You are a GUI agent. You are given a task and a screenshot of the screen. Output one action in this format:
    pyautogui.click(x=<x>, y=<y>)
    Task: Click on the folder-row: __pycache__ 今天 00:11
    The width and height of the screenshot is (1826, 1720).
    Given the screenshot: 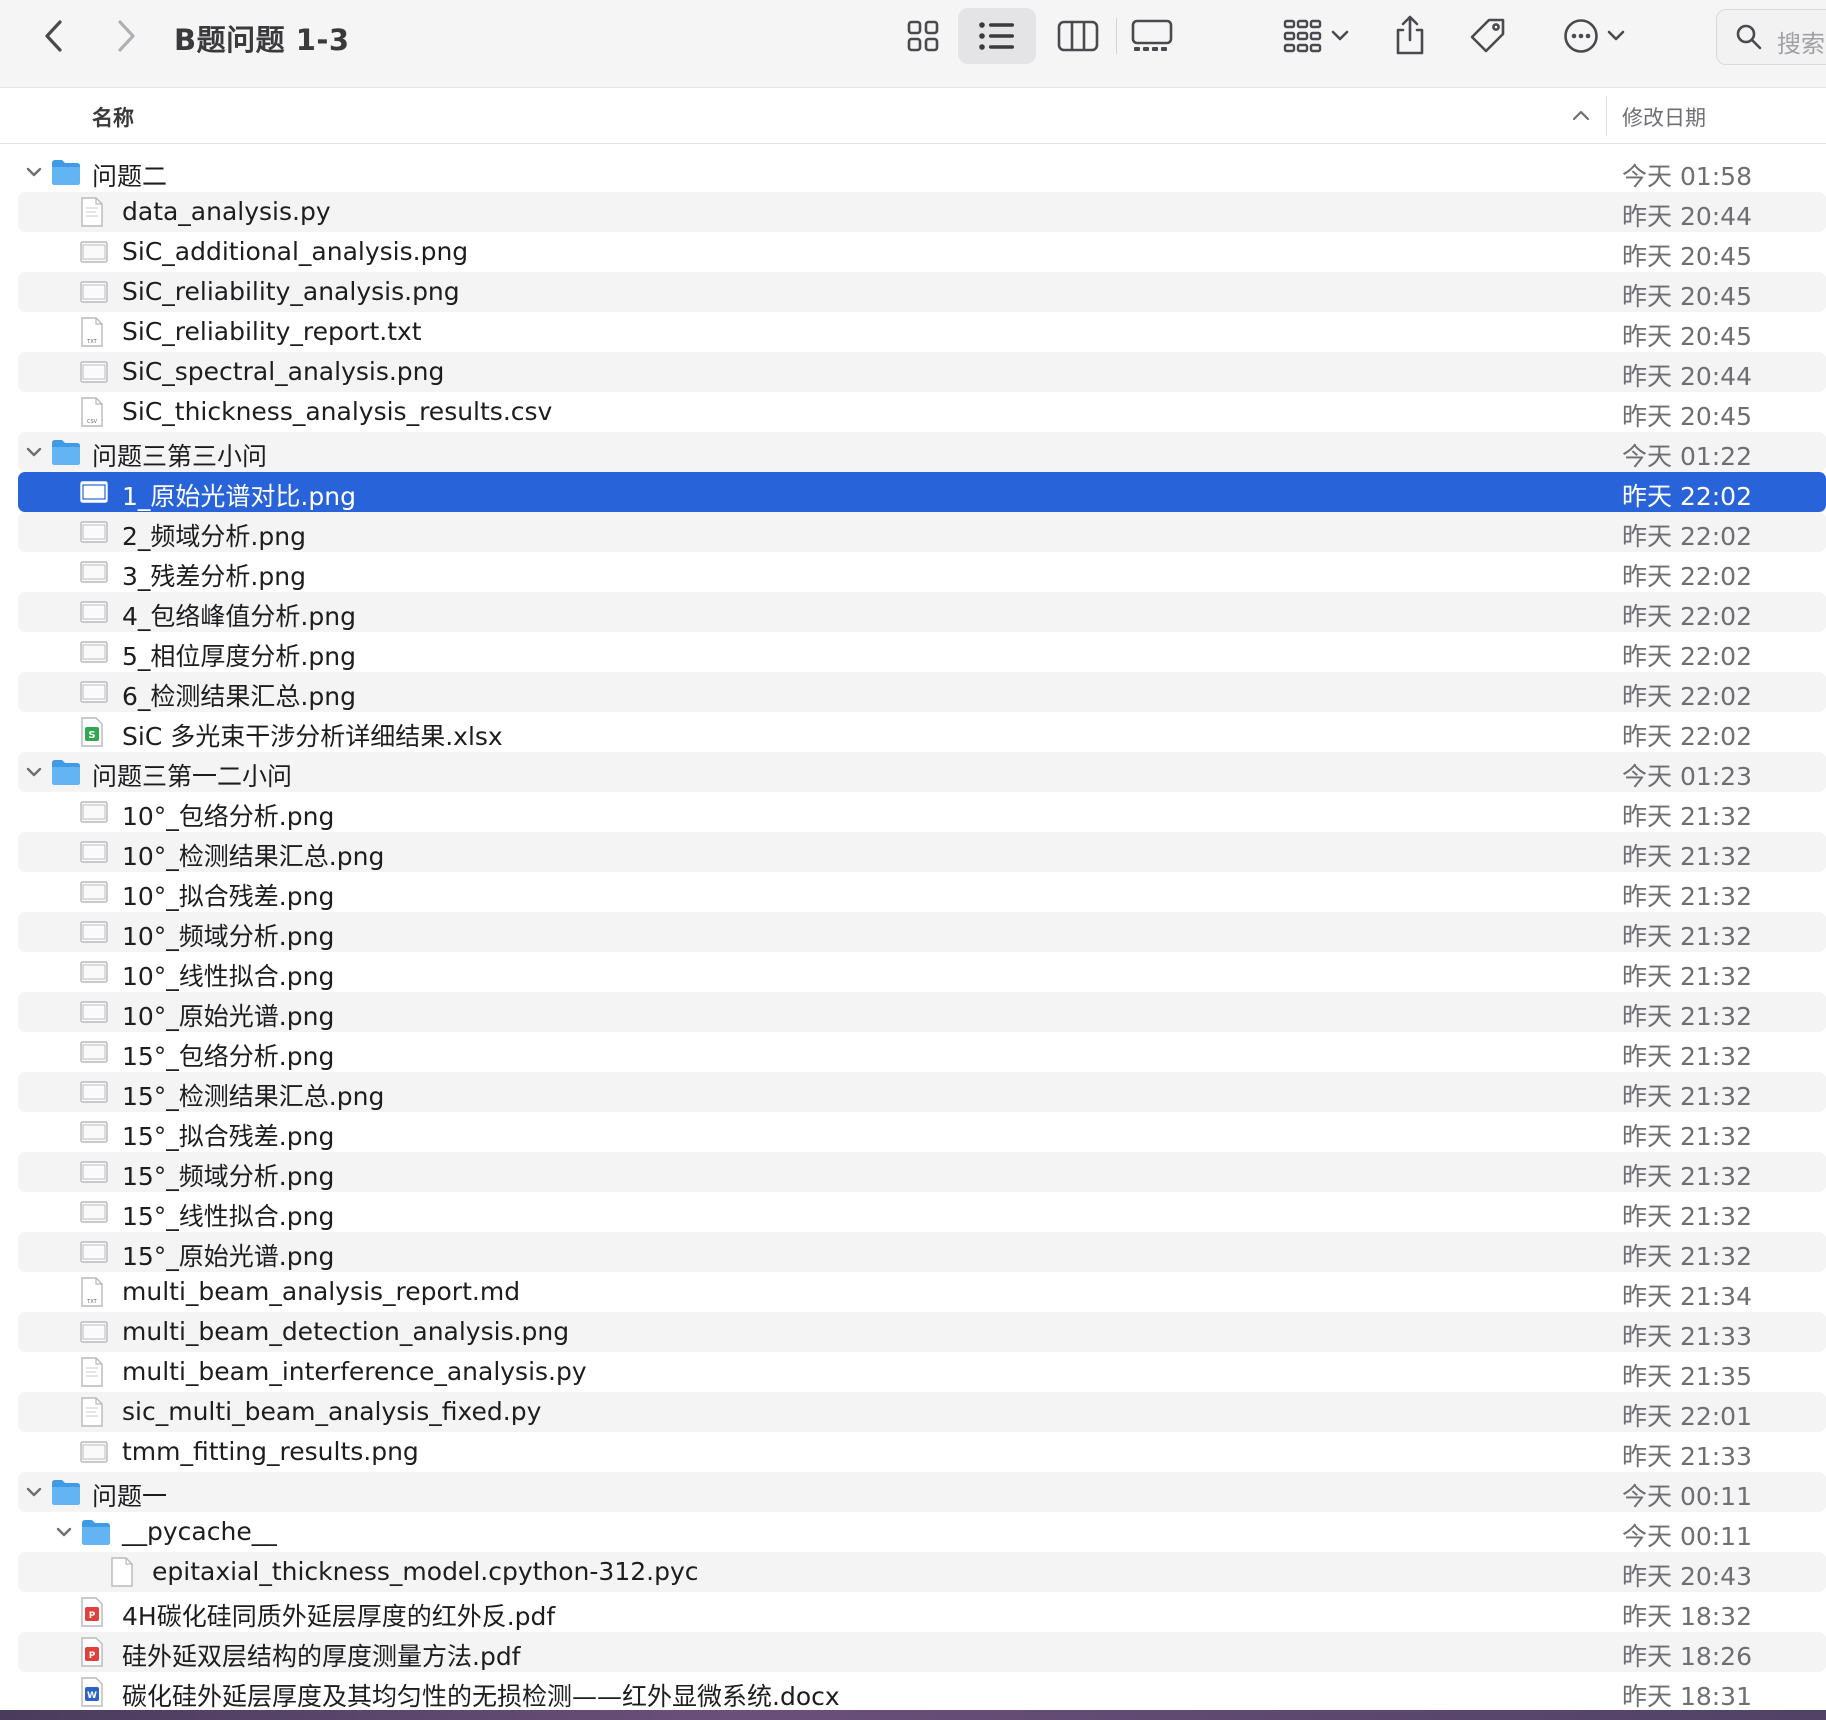 What is the action you would take?
    pyautogui.click(x=922, y=1532)
    